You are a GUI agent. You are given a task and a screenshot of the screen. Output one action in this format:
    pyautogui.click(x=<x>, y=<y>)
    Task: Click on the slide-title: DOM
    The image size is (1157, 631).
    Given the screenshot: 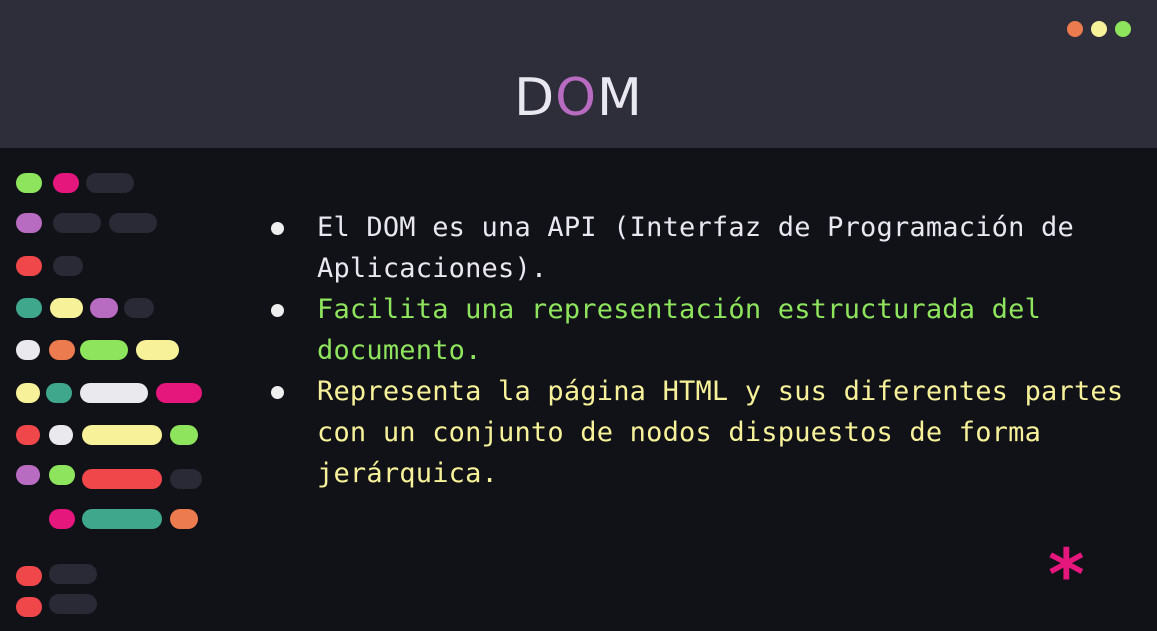 What is the action you would take?
    pyautogui.click(x=578, y=98)
    